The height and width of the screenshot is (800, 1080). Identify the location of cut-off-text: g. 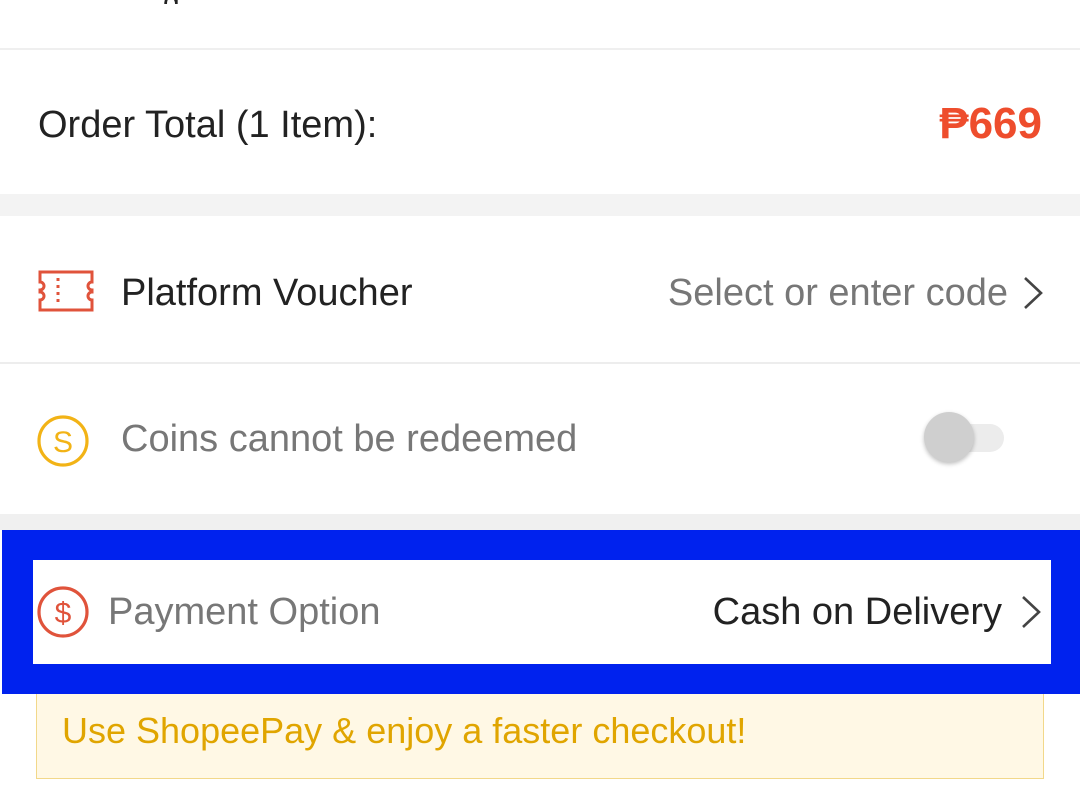
(173, 2).